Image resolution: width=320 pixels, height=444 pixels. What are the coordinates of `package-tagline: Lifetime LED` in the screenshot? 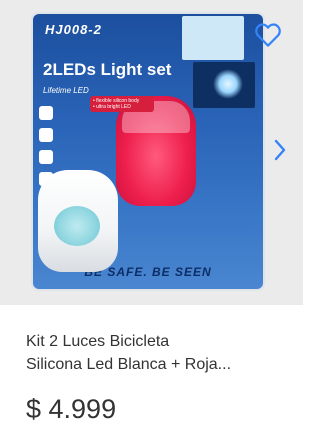 It's located at (66, 90).